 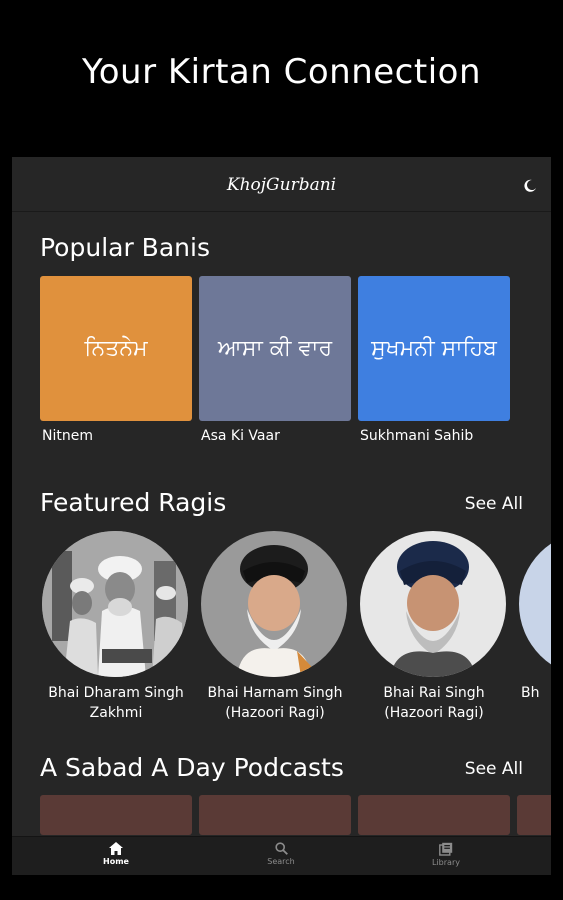 I want to click on nav-library: Library, so click(x=446, y=854).